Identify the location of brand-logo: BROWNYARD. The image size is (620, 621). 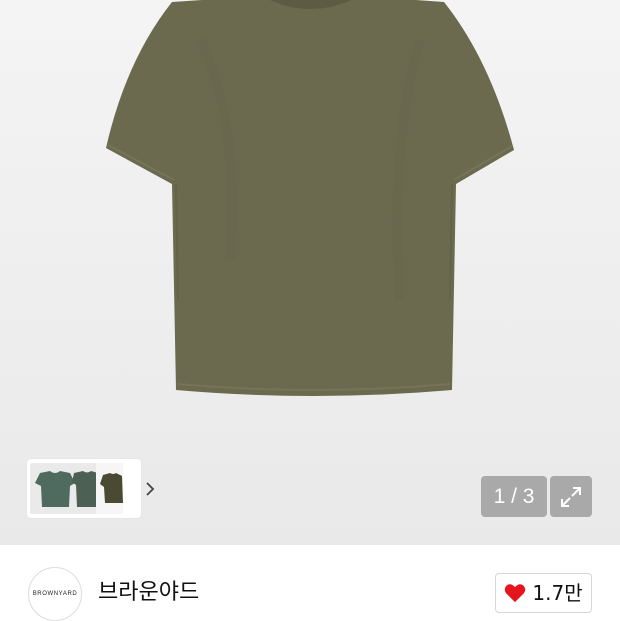
(55, 594).